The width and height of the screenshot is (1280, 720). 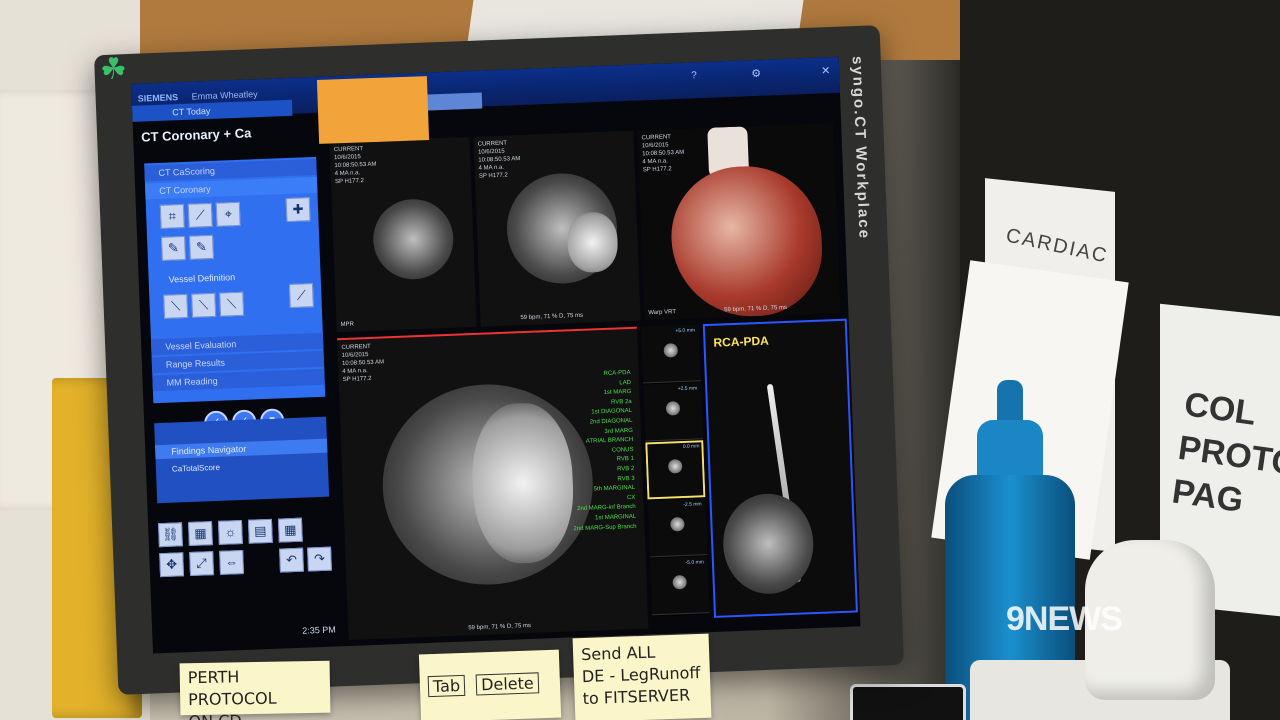 What do you see at coordinates (158, 98) in the screenshot?
I see `siemens-logo: SIEMENS` at bounding box center [158, 98].